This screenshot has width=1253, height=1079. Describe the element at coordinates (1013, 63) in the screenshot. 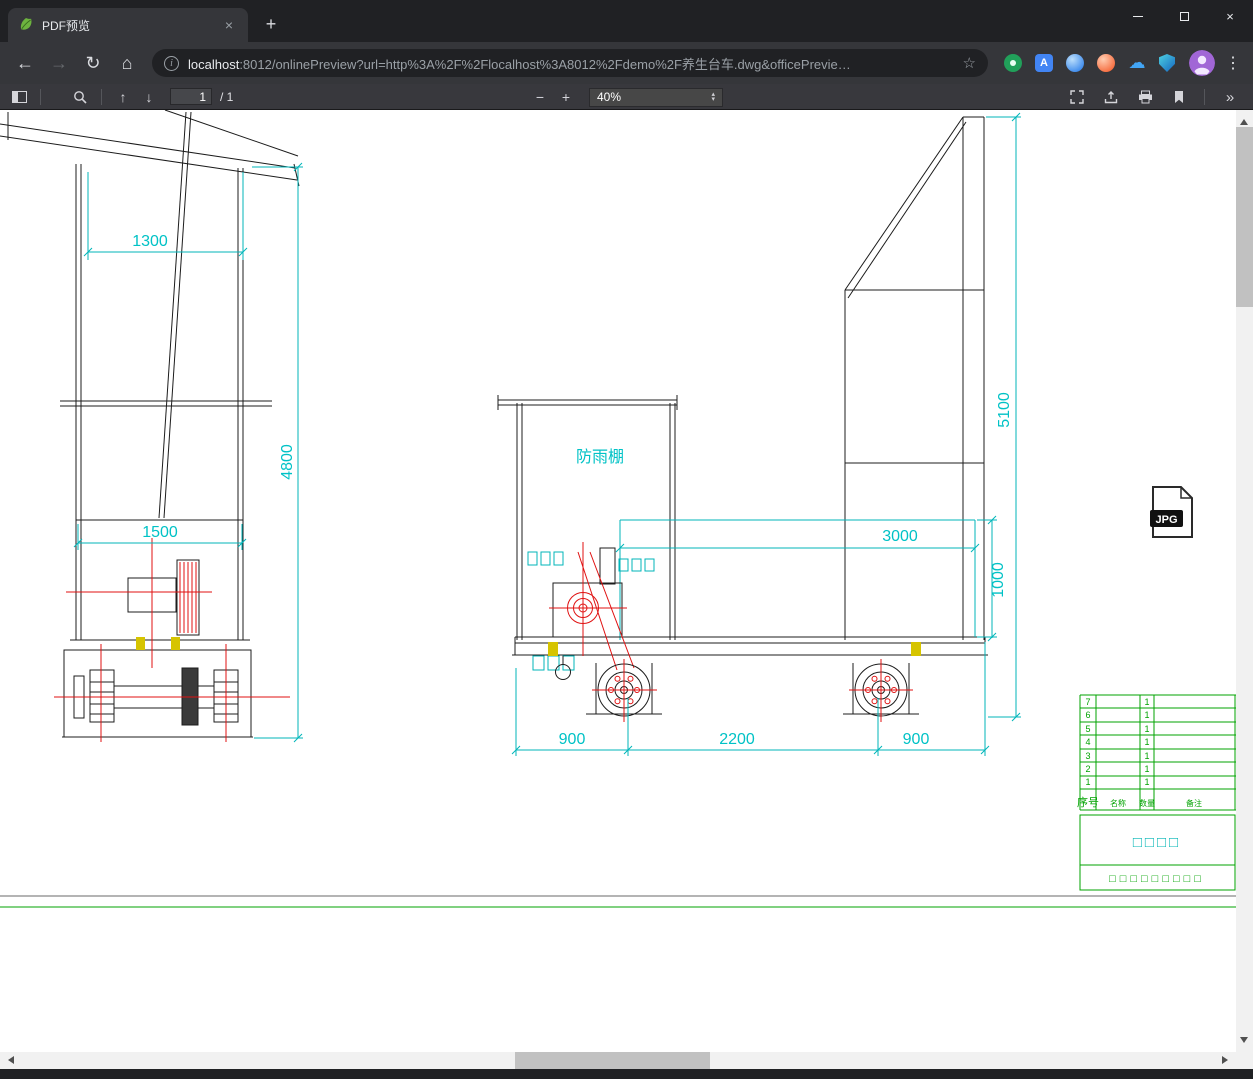

I see `extension-icon-green` at that location.